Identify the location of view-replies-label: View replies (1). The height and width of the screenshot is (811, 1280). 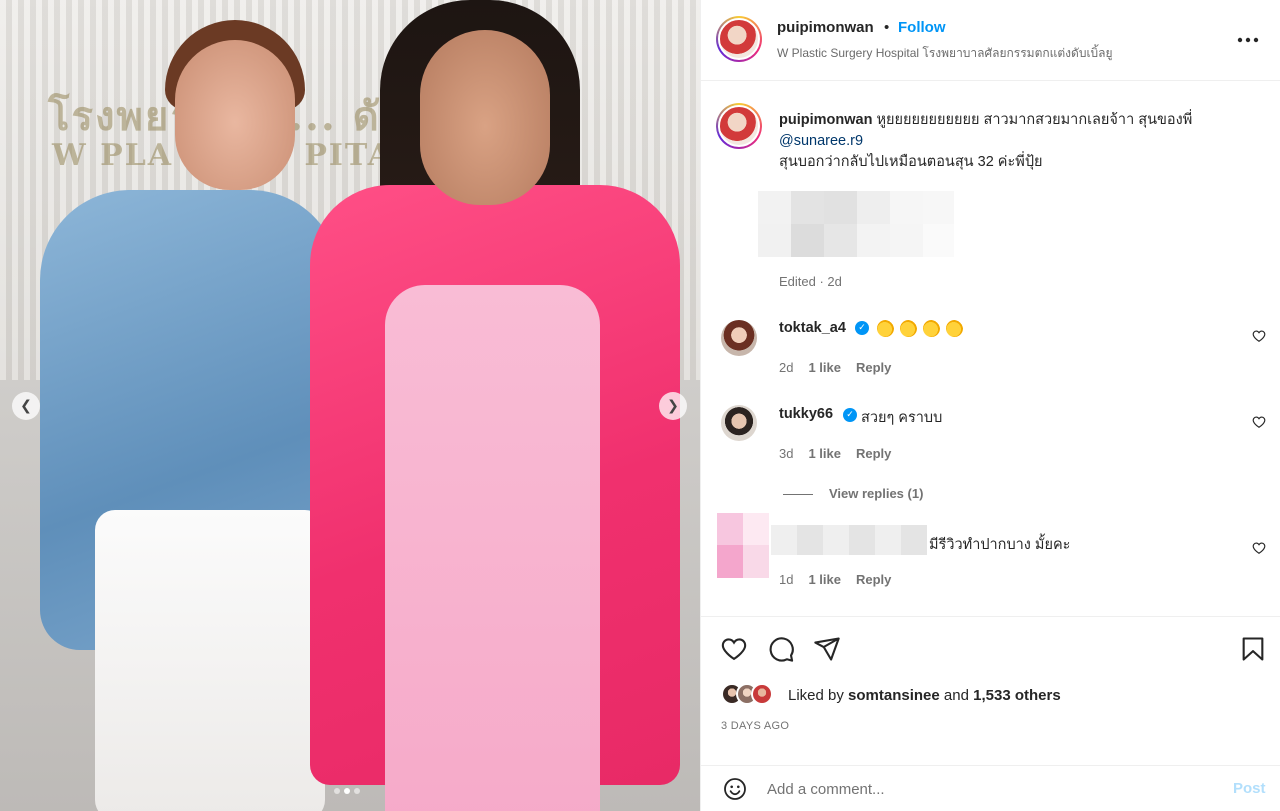
(876, 493).